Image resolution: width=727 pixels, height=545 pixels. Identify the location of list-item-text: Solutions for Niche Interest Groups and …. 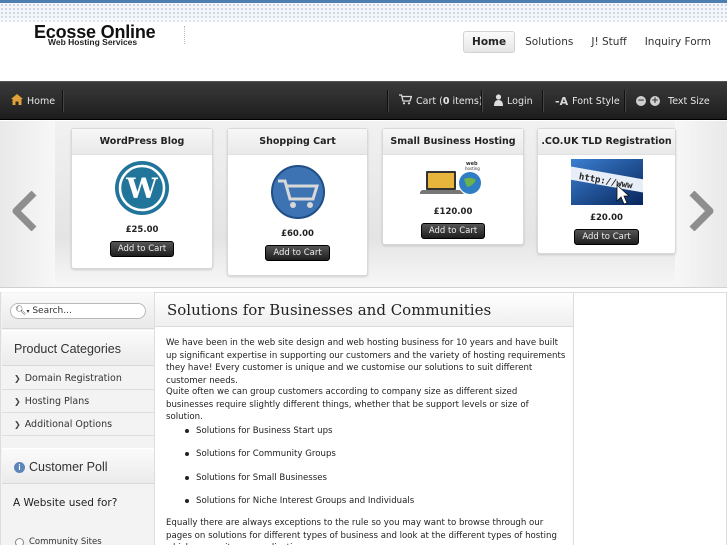
(305, 501).